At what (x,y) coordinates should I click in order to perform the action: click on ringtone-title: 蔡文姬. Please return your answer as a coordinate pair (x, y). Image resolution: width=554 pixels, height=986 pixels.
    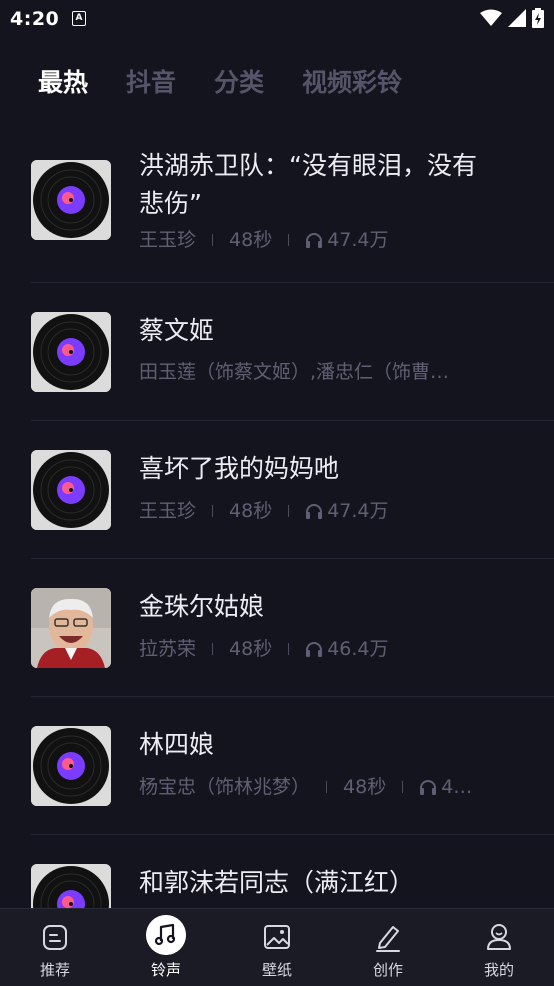
    Looking at the image, I should click on (177, 330).